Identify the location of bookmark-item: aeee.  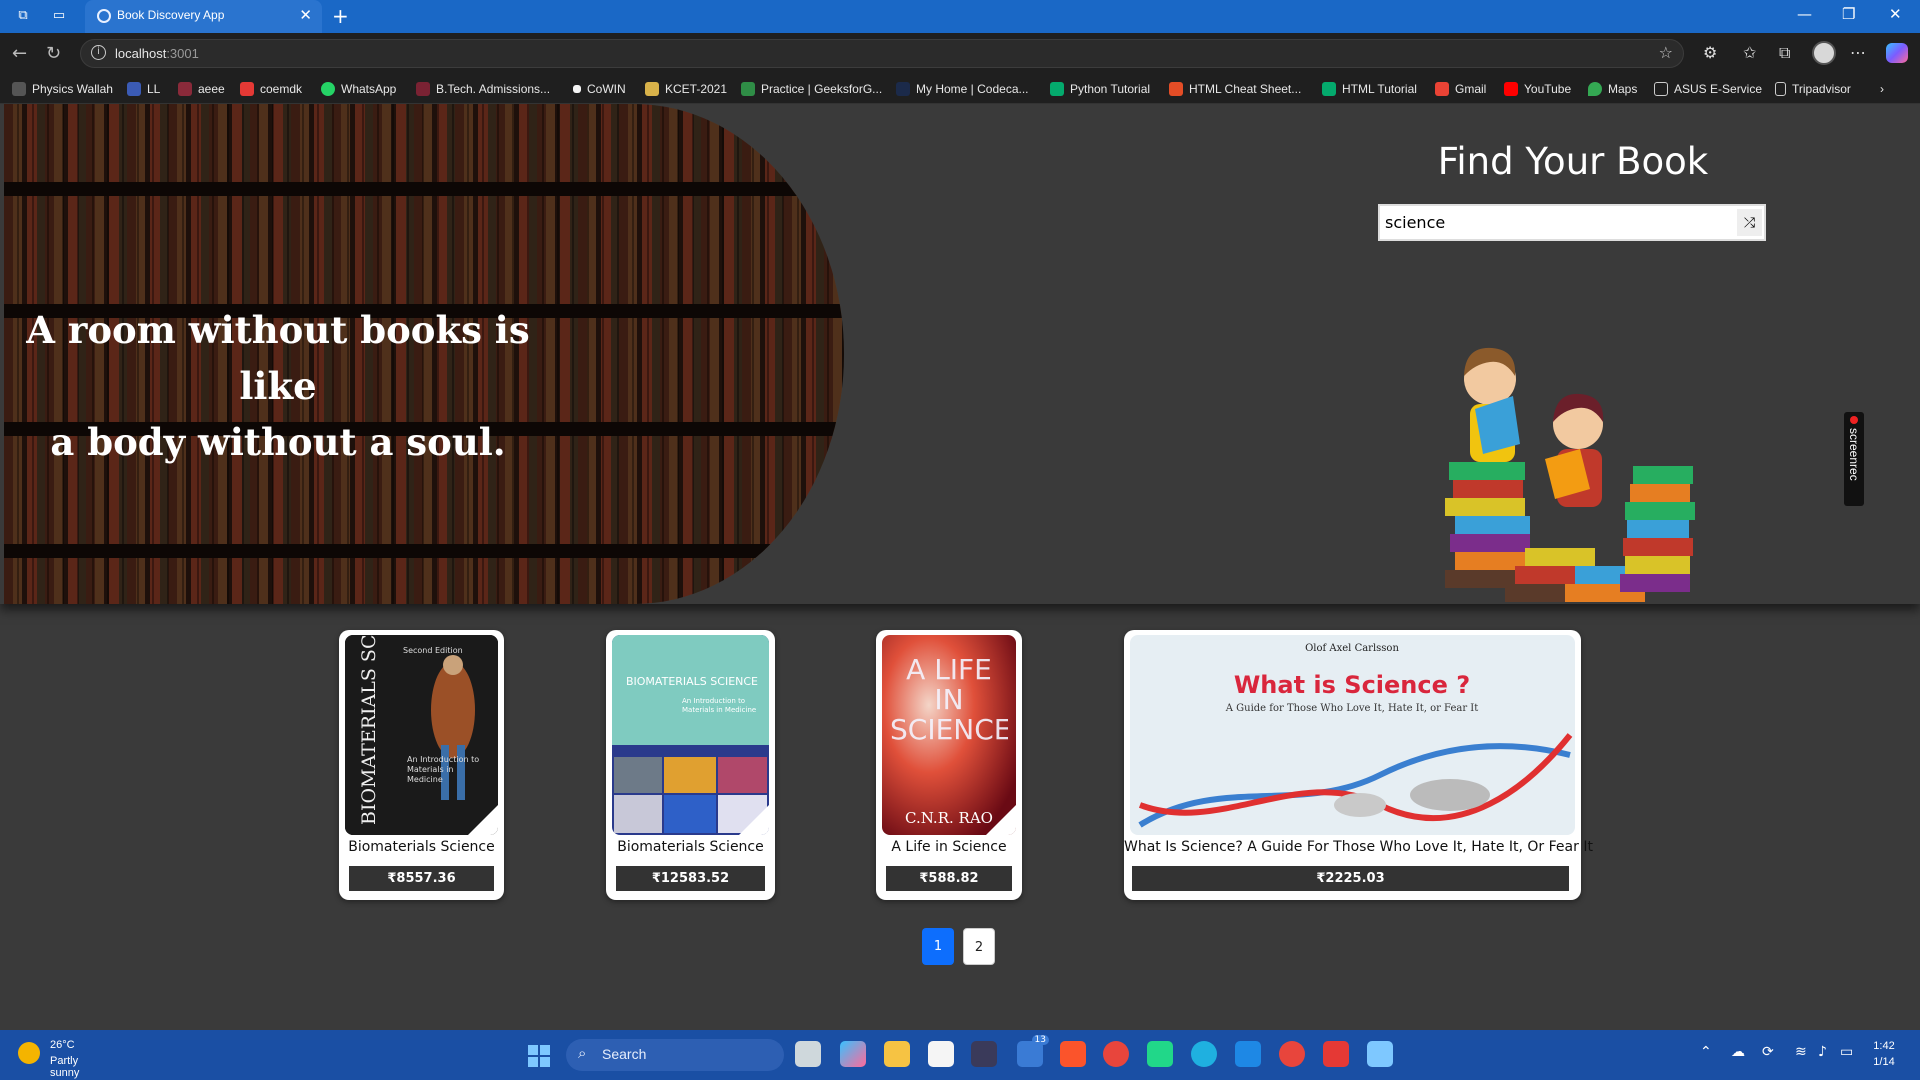
(201, 89).